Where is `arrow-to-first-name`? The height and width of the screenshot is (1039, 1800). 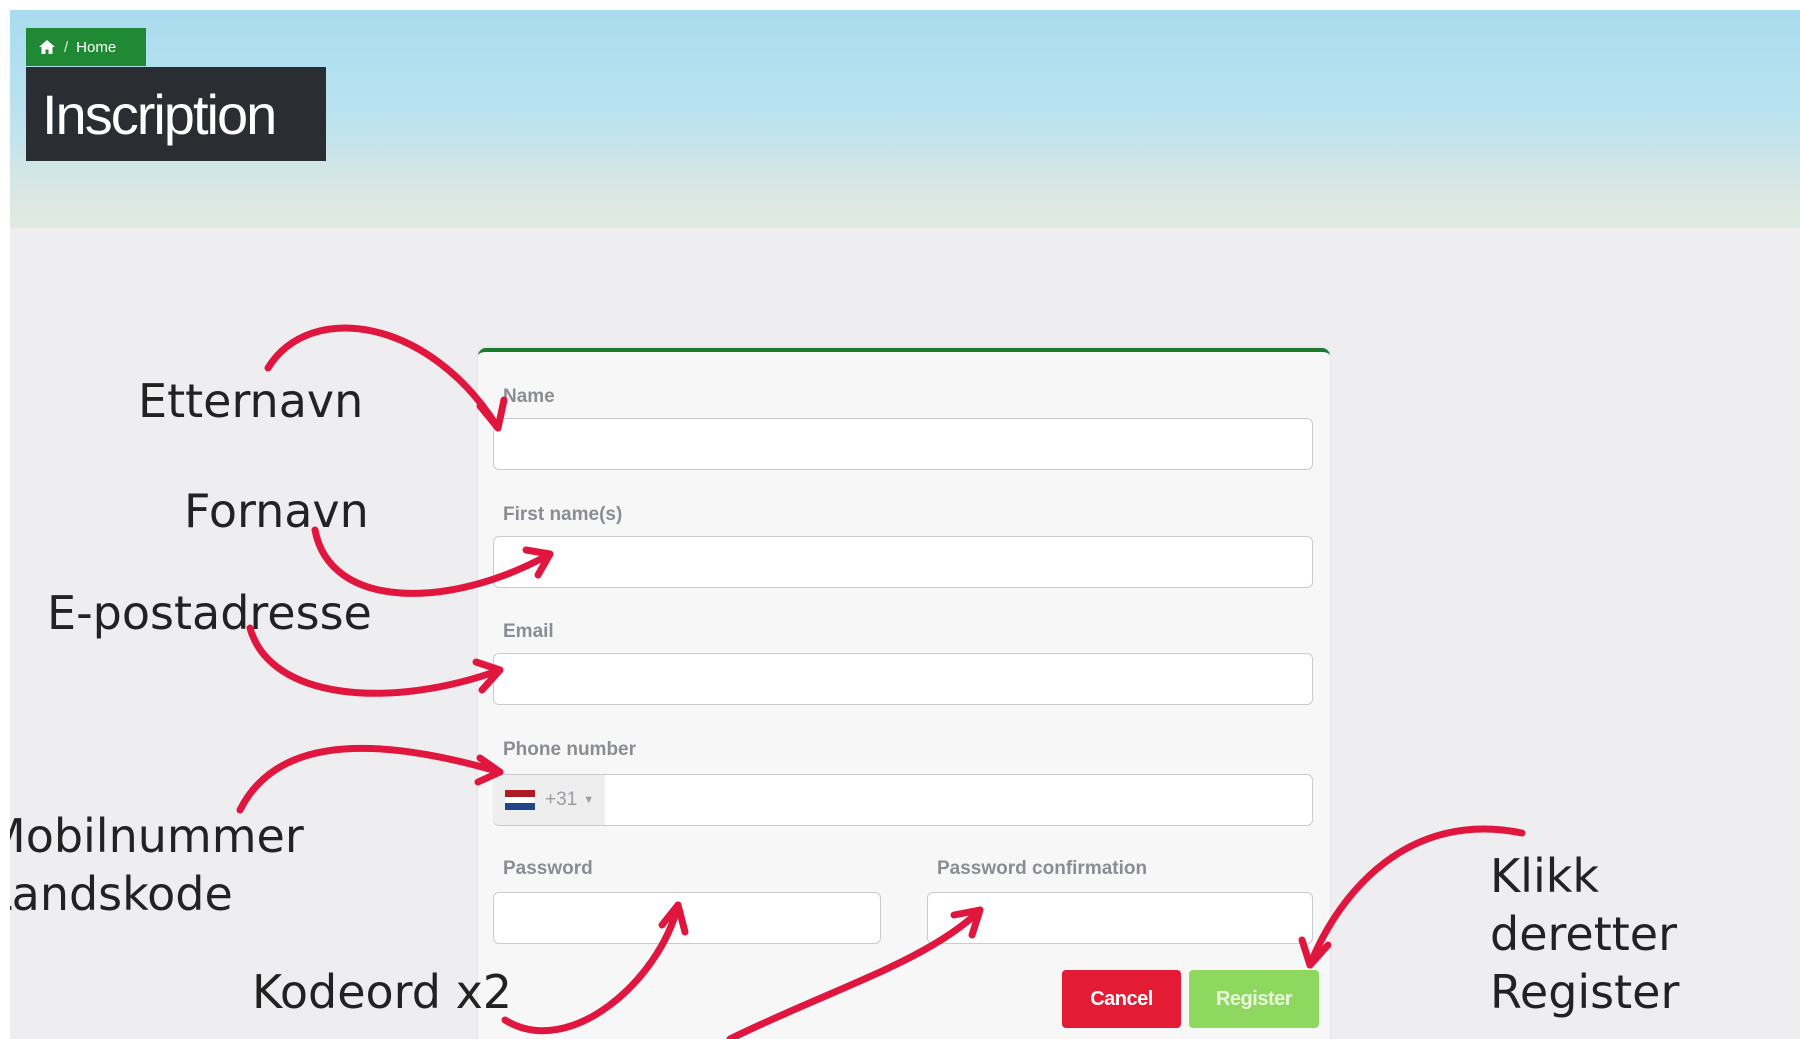
arrow-to-first-name is located at coordinates (432, 561).